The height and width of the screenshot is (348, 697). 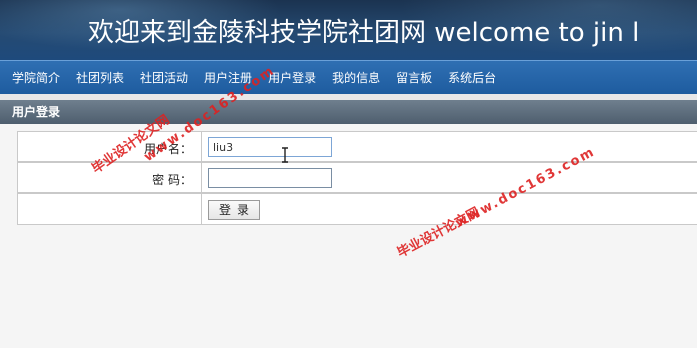 I want to click on password-label: 密 码：, so click(x=172, y=180).